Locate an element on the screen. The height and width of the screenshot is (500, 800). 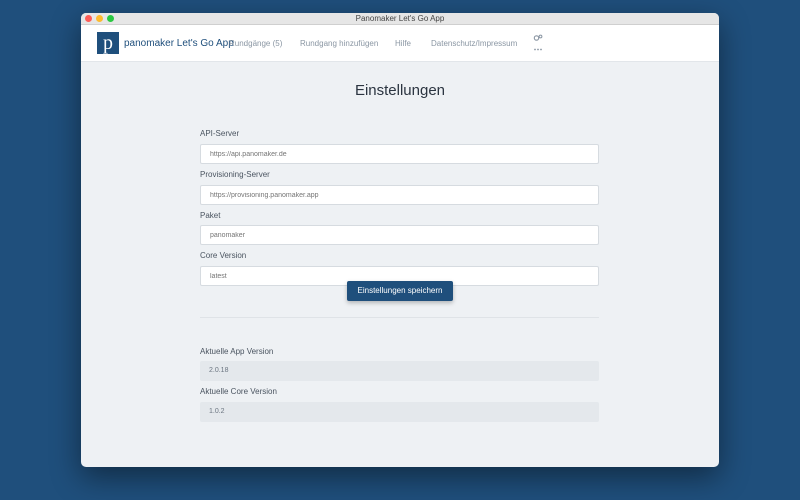
paket-input is located at coordinates (399, 235).